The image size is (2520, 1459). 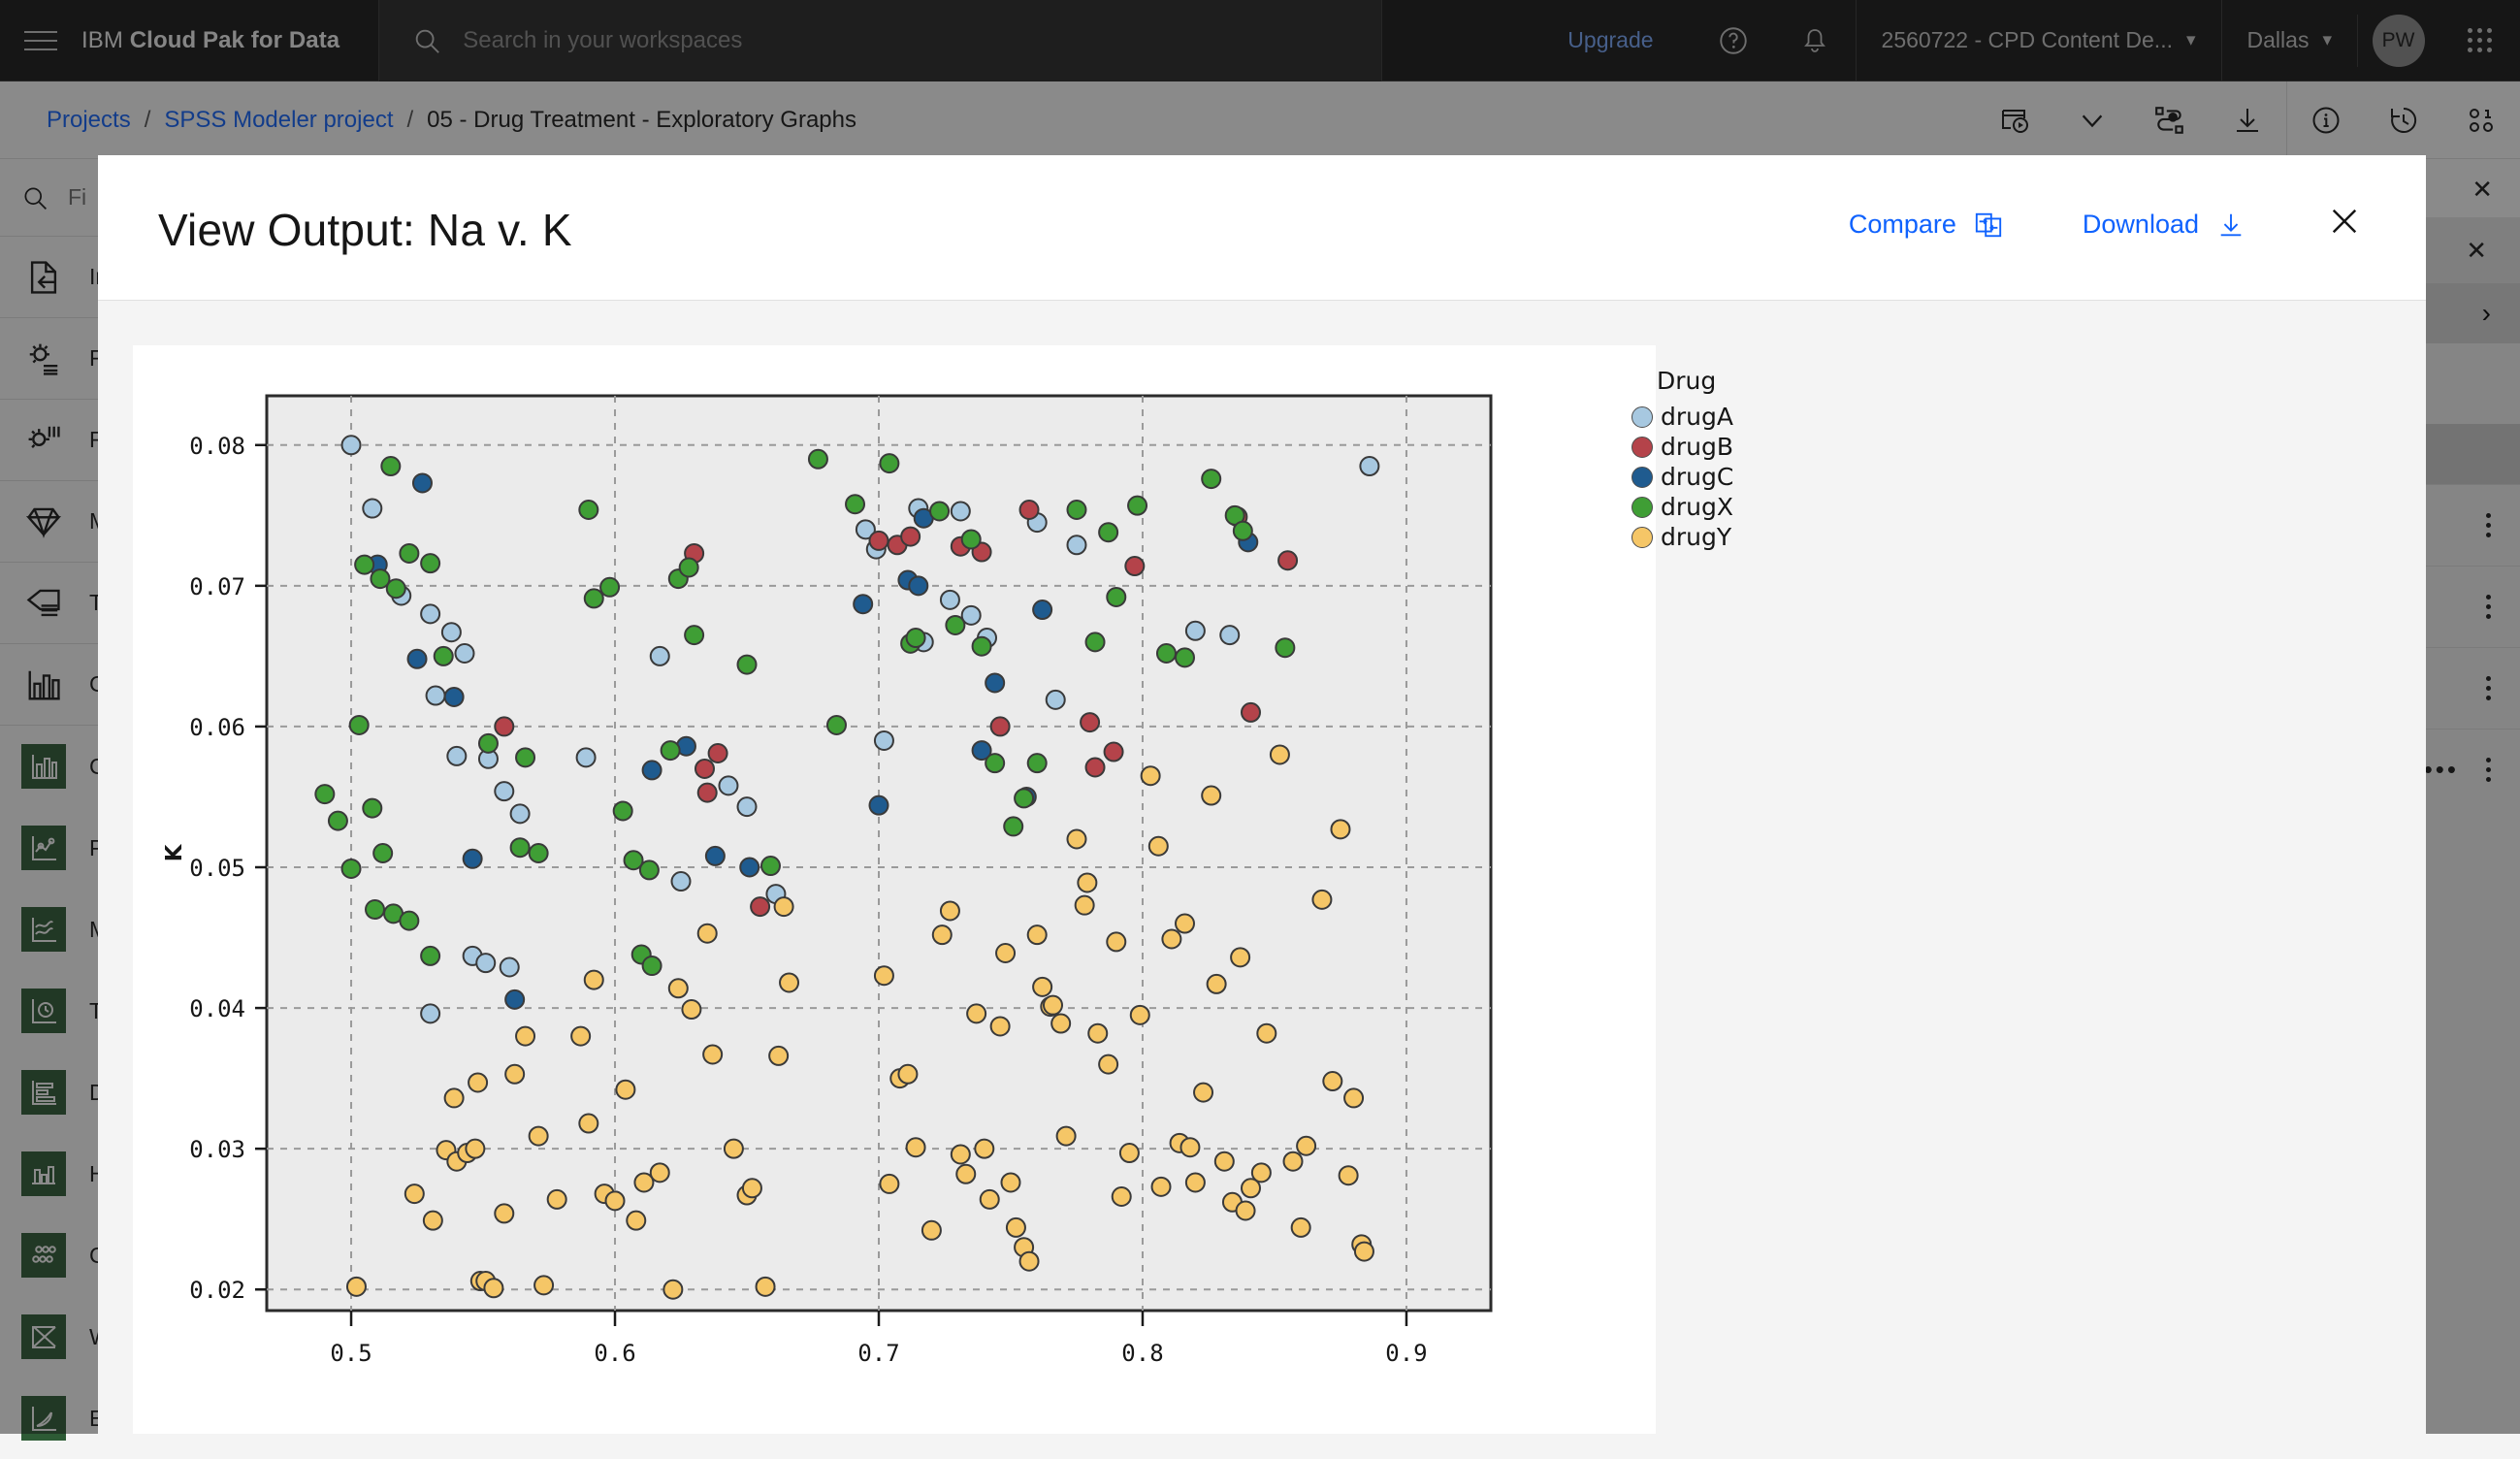 I want to click on legend-item-drugX: drugX, so click(x=1682, y=507).